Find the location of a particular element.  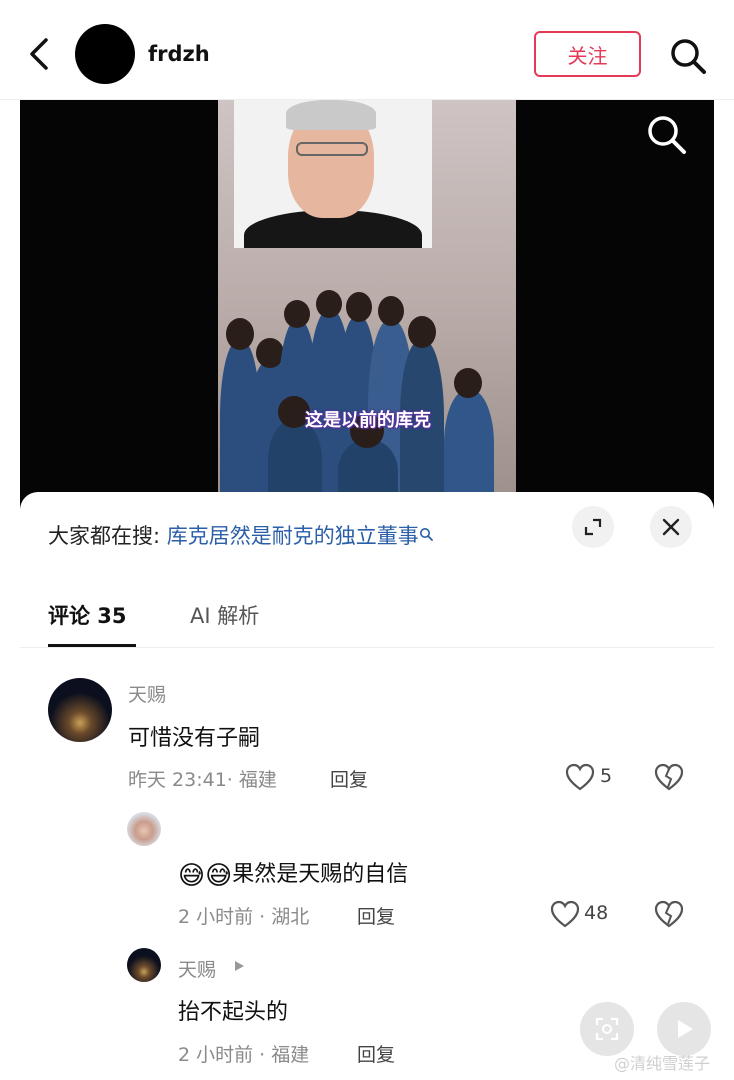

scan-icon is located at coordinates (607, 1029).